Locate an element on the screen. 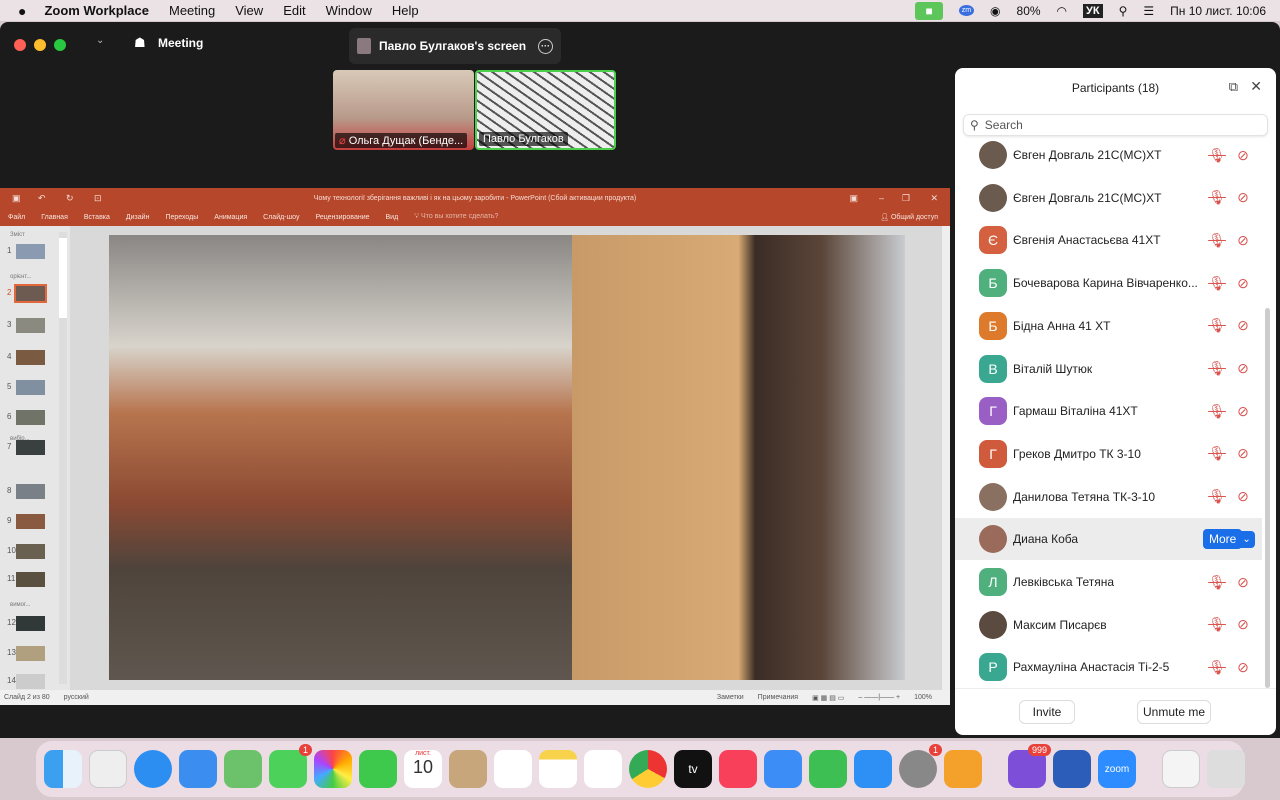  finder-icon is located at coordinates (63, 769).